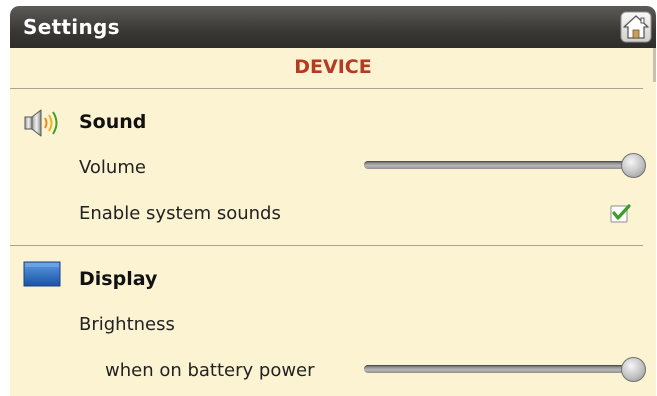 The height and width of the screenshot is (396, 657). What do you see at coordinates (499, 165) in the screenshot?
I see `volume-slider-track` at bounding box center [499, 165].